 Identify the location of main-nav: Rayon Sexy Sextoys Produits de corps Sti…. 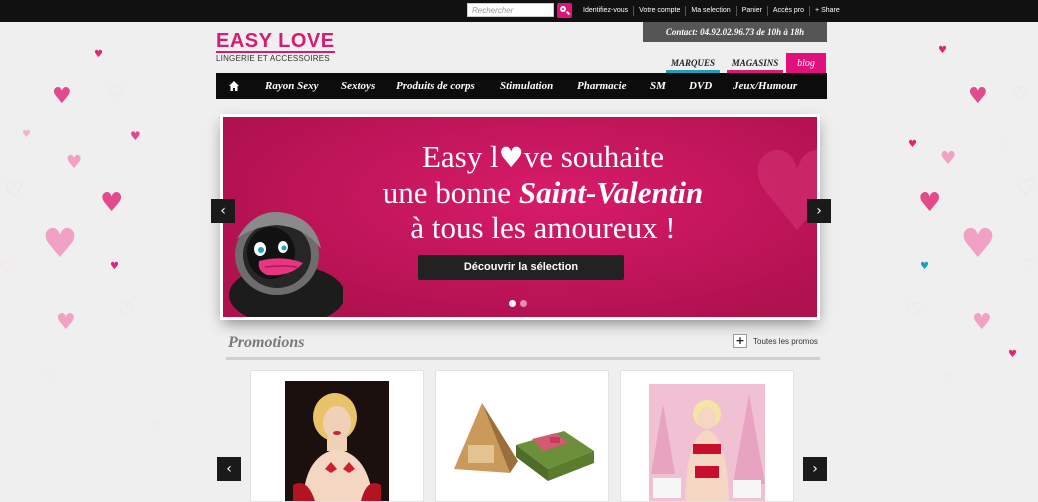
(521, 86).